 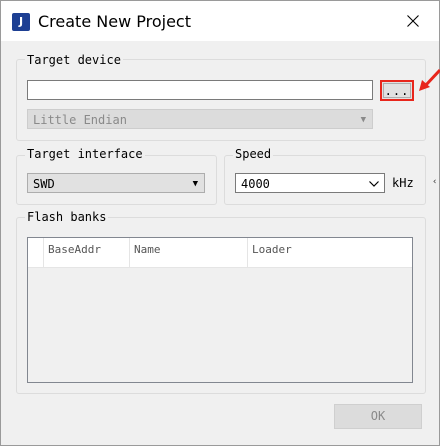 I want to click on target-device-label: Target device, so click(x=74, y=60).